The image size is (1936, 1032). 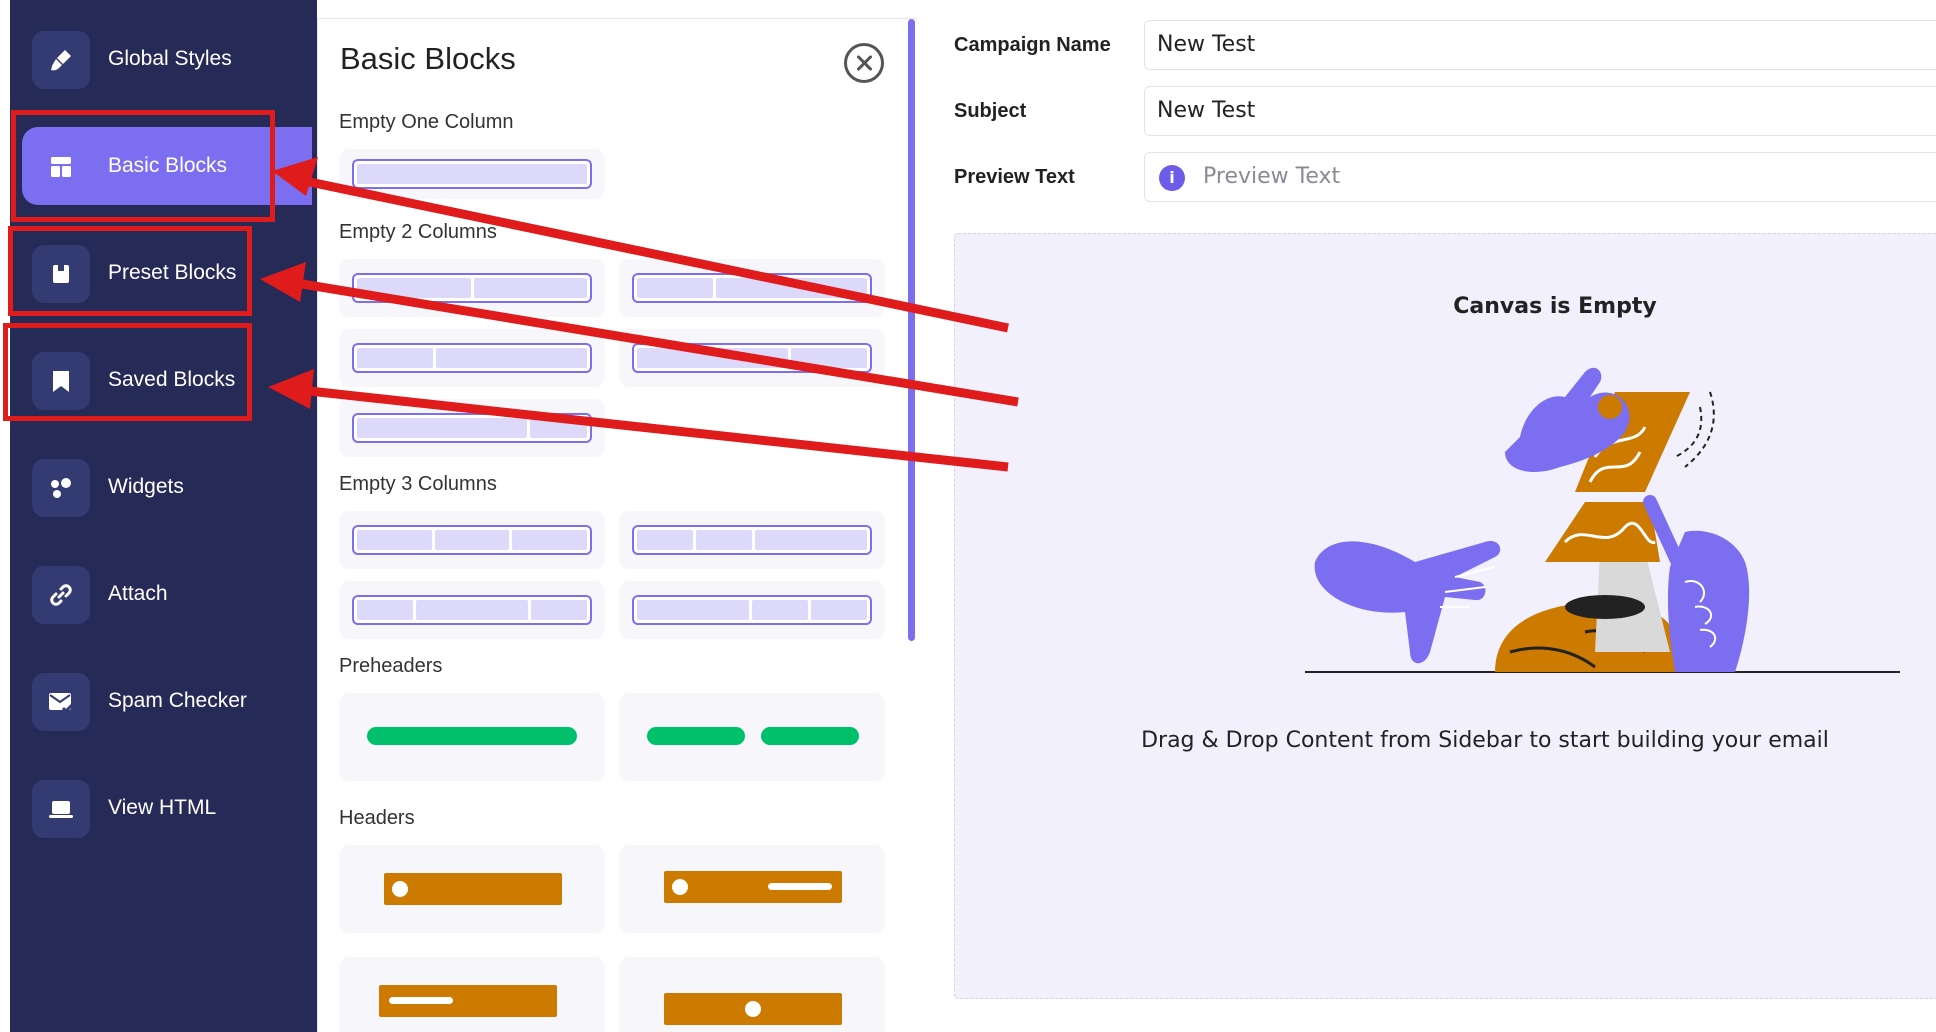 I want to click on sidebar-item-global-styles: Global Styles, so click(x=167, y=59).